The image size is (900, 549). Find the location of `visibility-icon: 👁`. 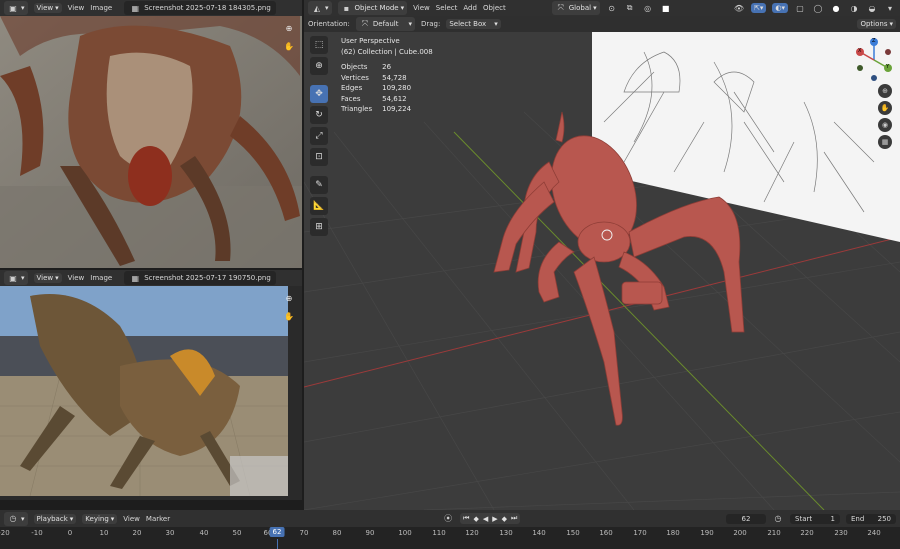

visibility-icon: 👁 is located at coordinates (739, 8).